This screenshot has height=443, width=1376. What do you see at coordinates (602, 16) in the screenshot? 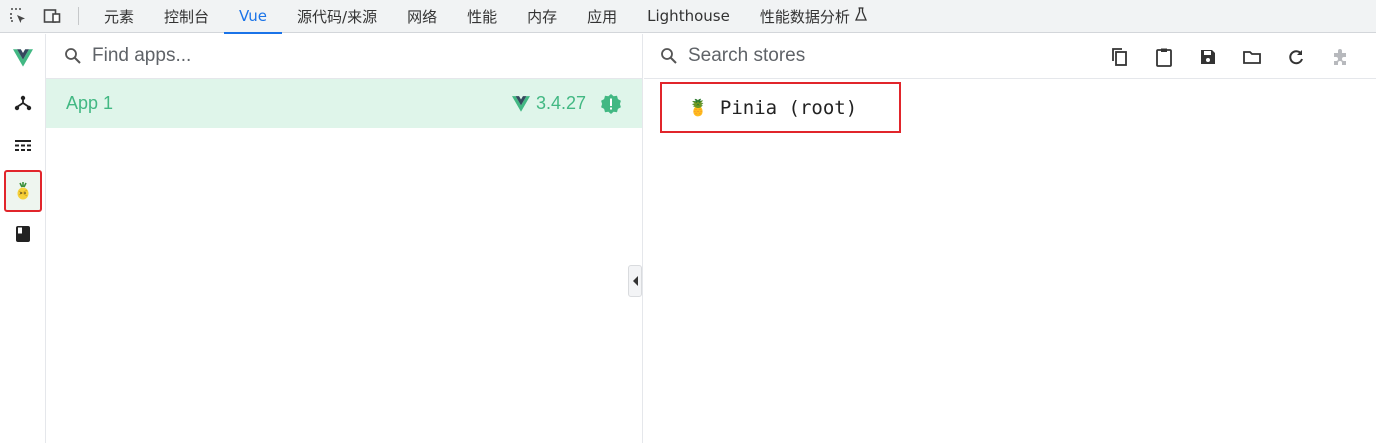
I see `tab-application: 应用` at bounding box center [602, 16].